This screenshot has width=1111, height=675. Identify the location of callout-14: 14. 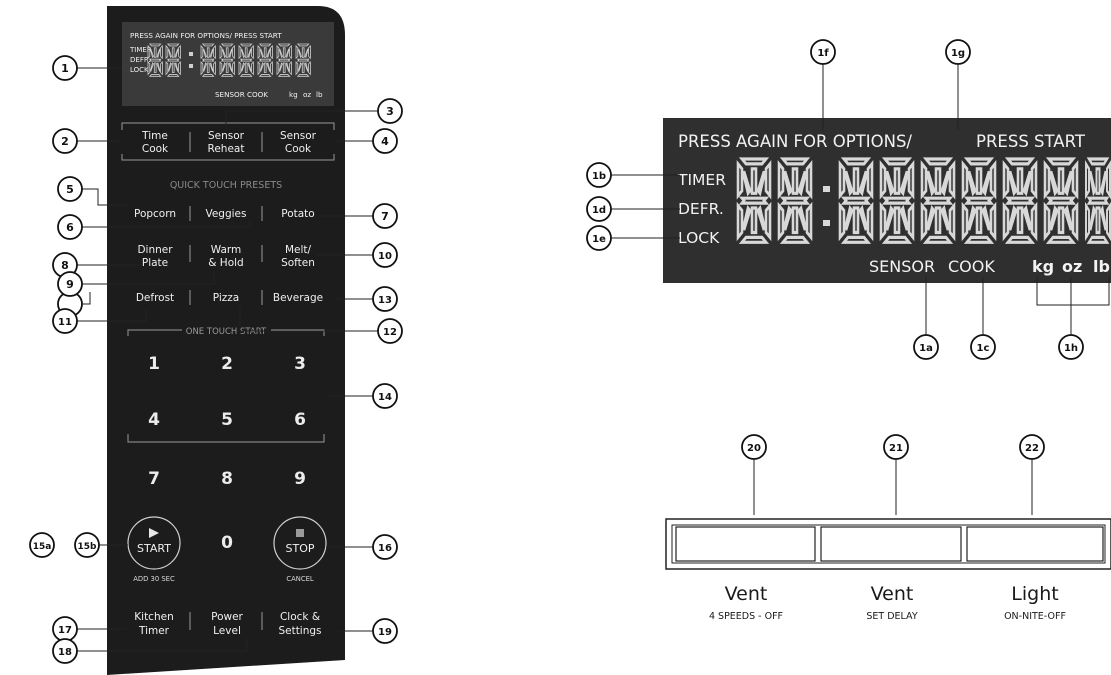
(385, 397).